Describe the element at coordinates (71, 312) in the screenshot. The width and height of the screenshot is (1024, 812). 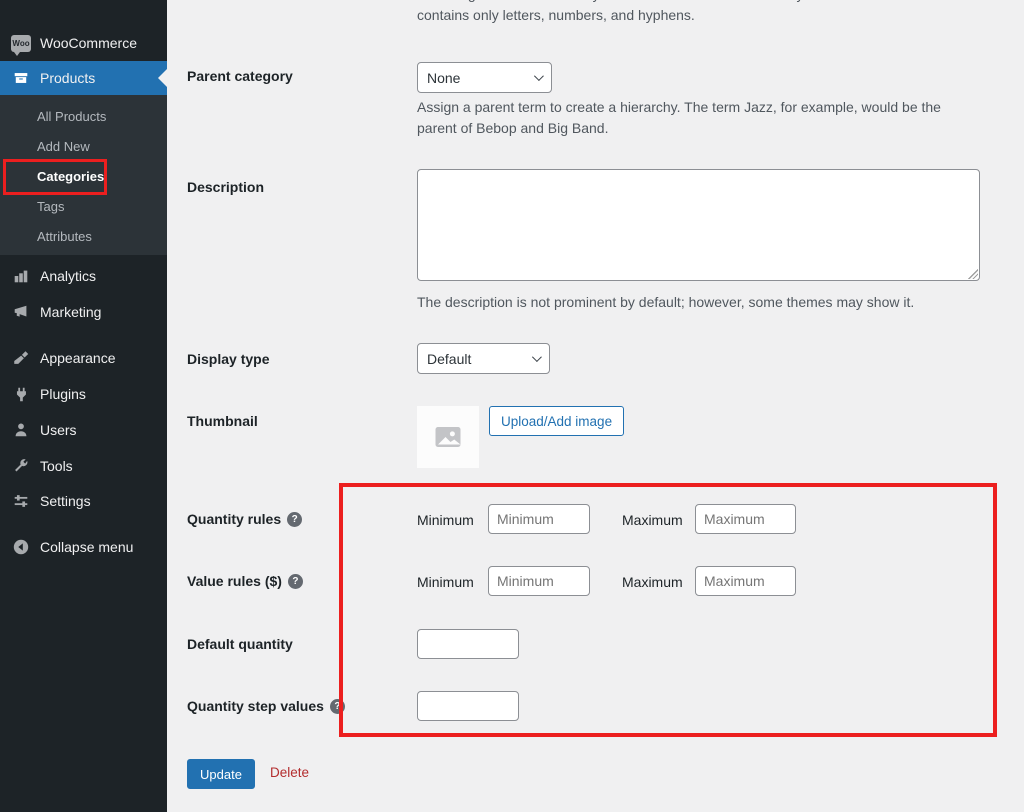
I see `sidebar-item-label: Marketing` at that location.